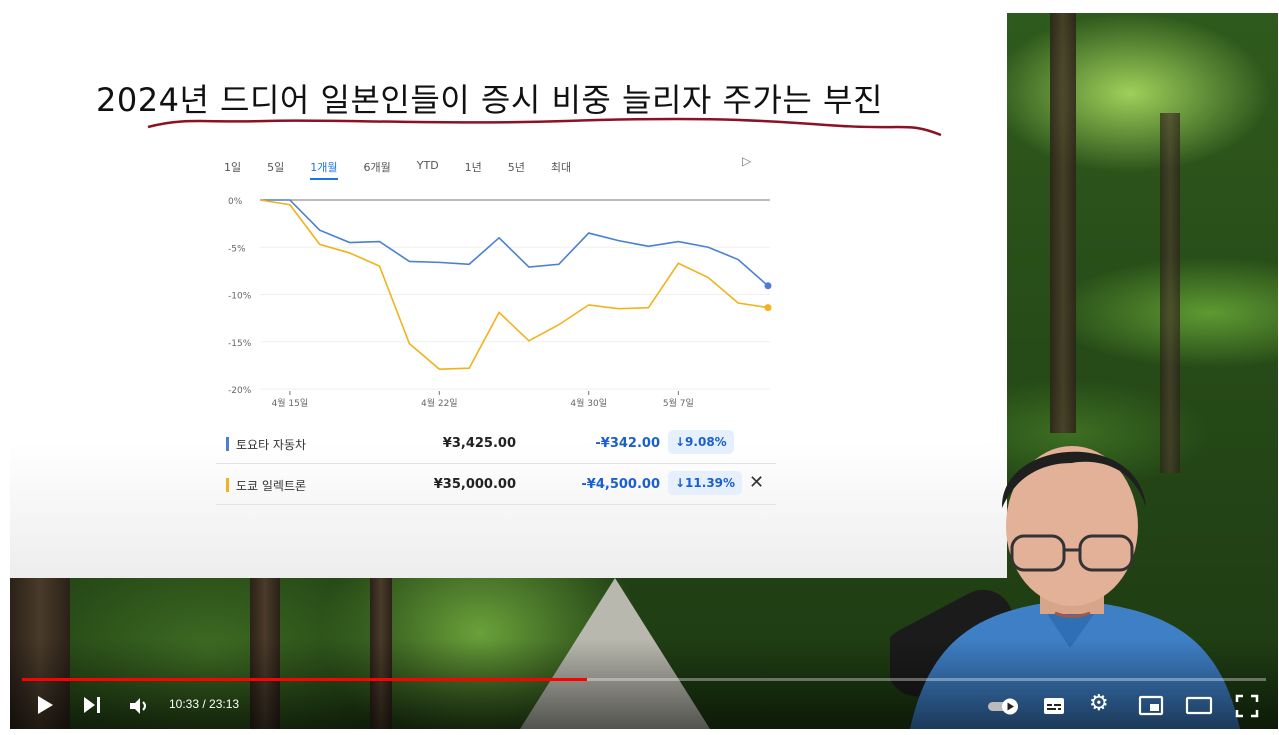 Image resolution: width=1279 pixels, height=735 pixels. I want to click on play-icon, so click(45, 705).